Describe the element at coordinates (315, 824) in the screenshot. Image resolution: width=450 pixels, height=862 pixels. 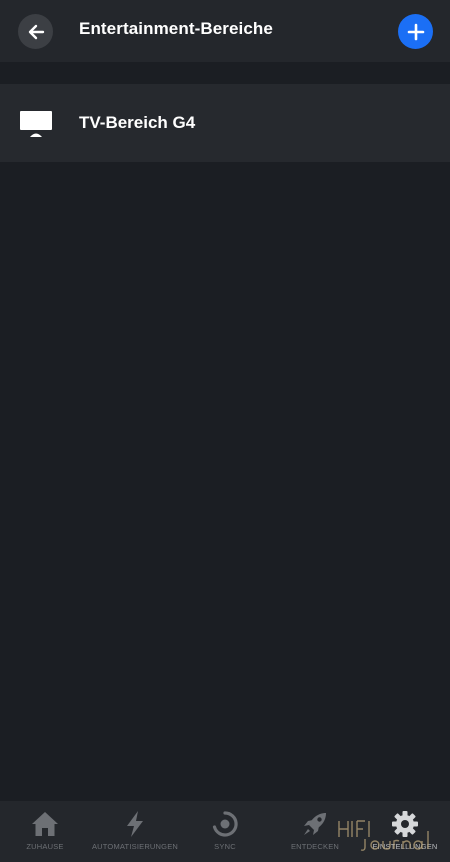
I see `rocket-icon` at that location.